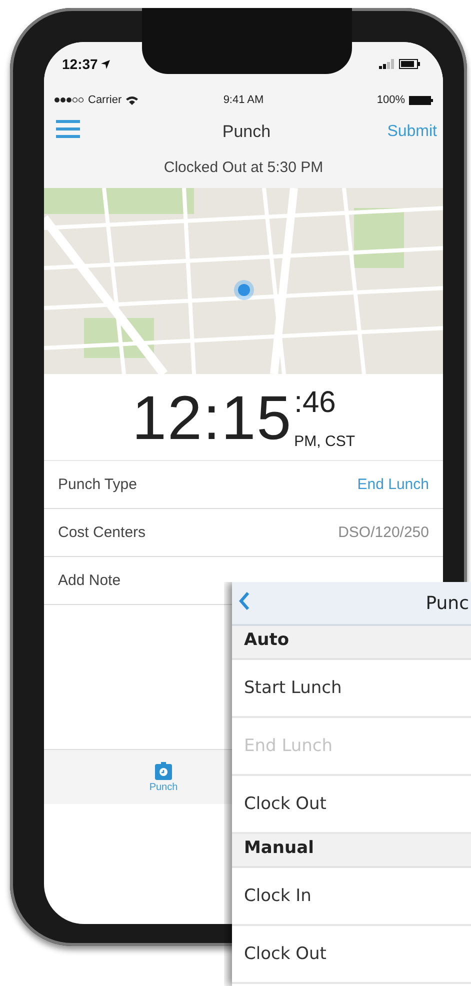 The image size is (471, 986). Describe the element at coordinates (246, 132) in the screenshot. I see `screen-title: Punch` at that location.